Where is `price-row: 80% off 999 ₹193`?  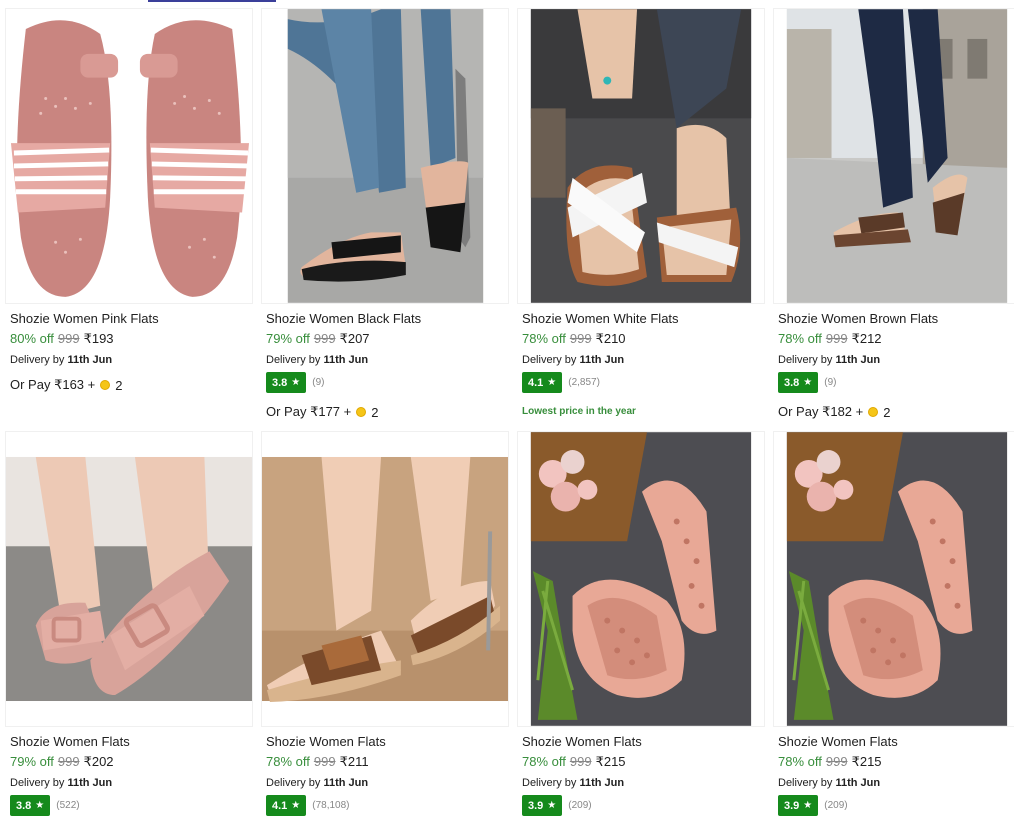
price-row: 80% off 999 ₹193 is located at coordinates (62, 339).